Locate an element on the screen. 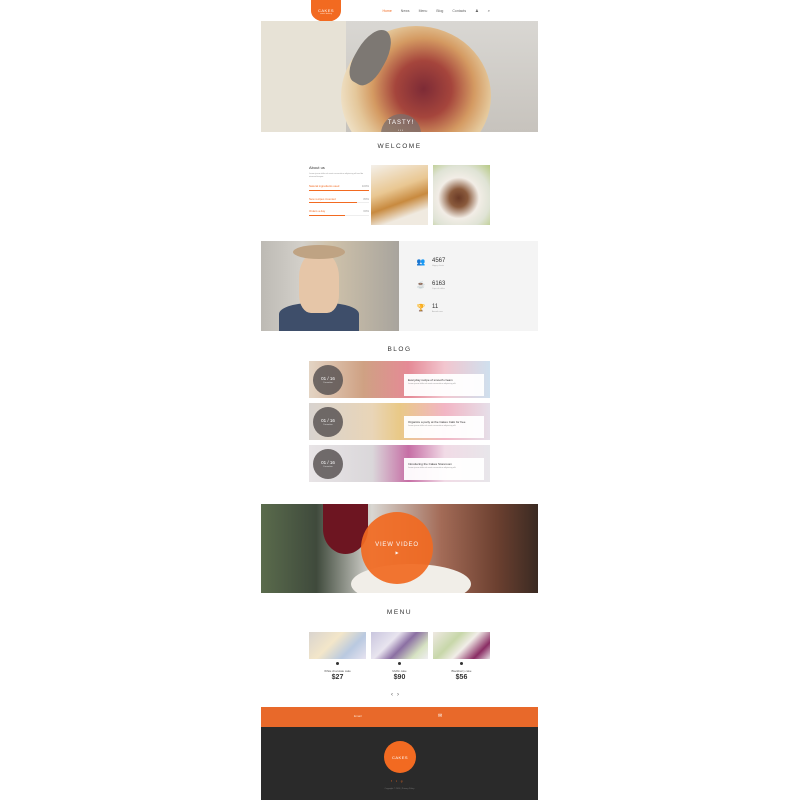 The width and height of the screenshot is (800, 800). chevron-left-icon: ‹ is located at coordinates (392, 695).